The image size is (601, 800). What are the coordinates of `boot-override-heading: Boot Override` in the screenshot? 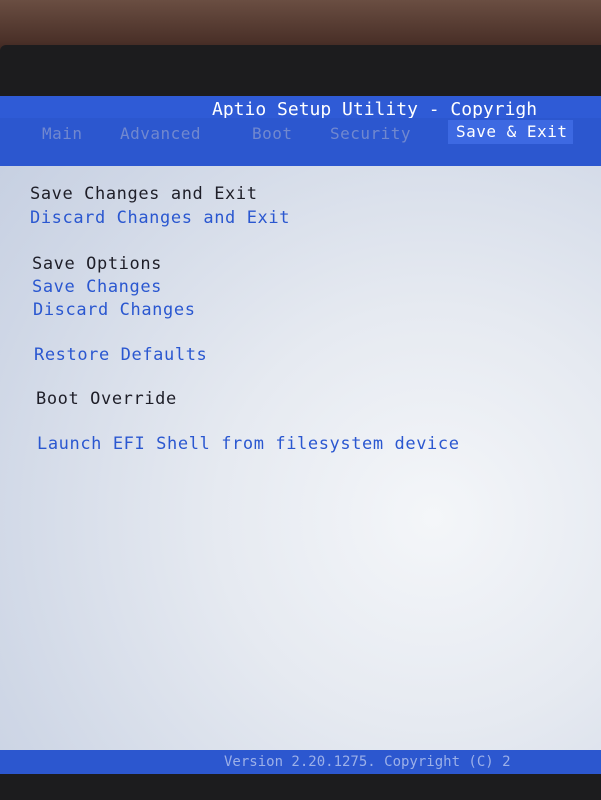 It's located at (106, 399).